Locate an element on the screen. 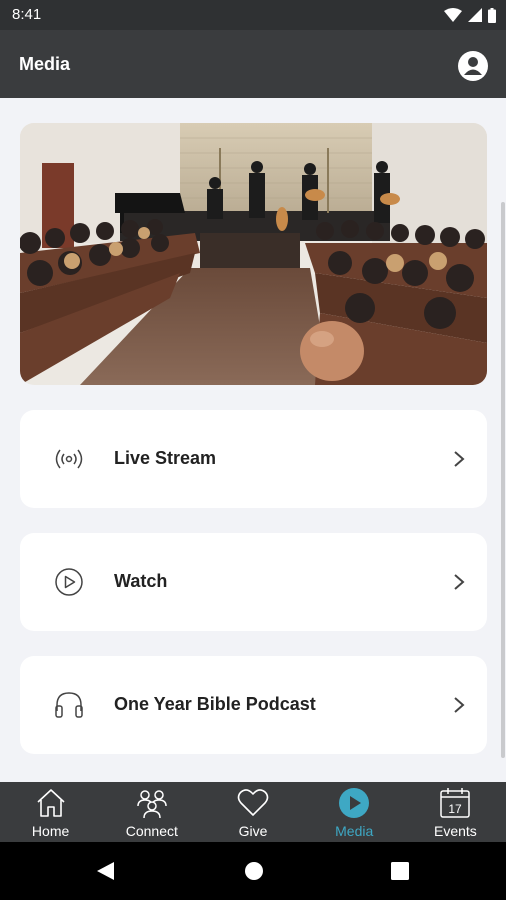  scrollbar is located at coordinates (503, 480).